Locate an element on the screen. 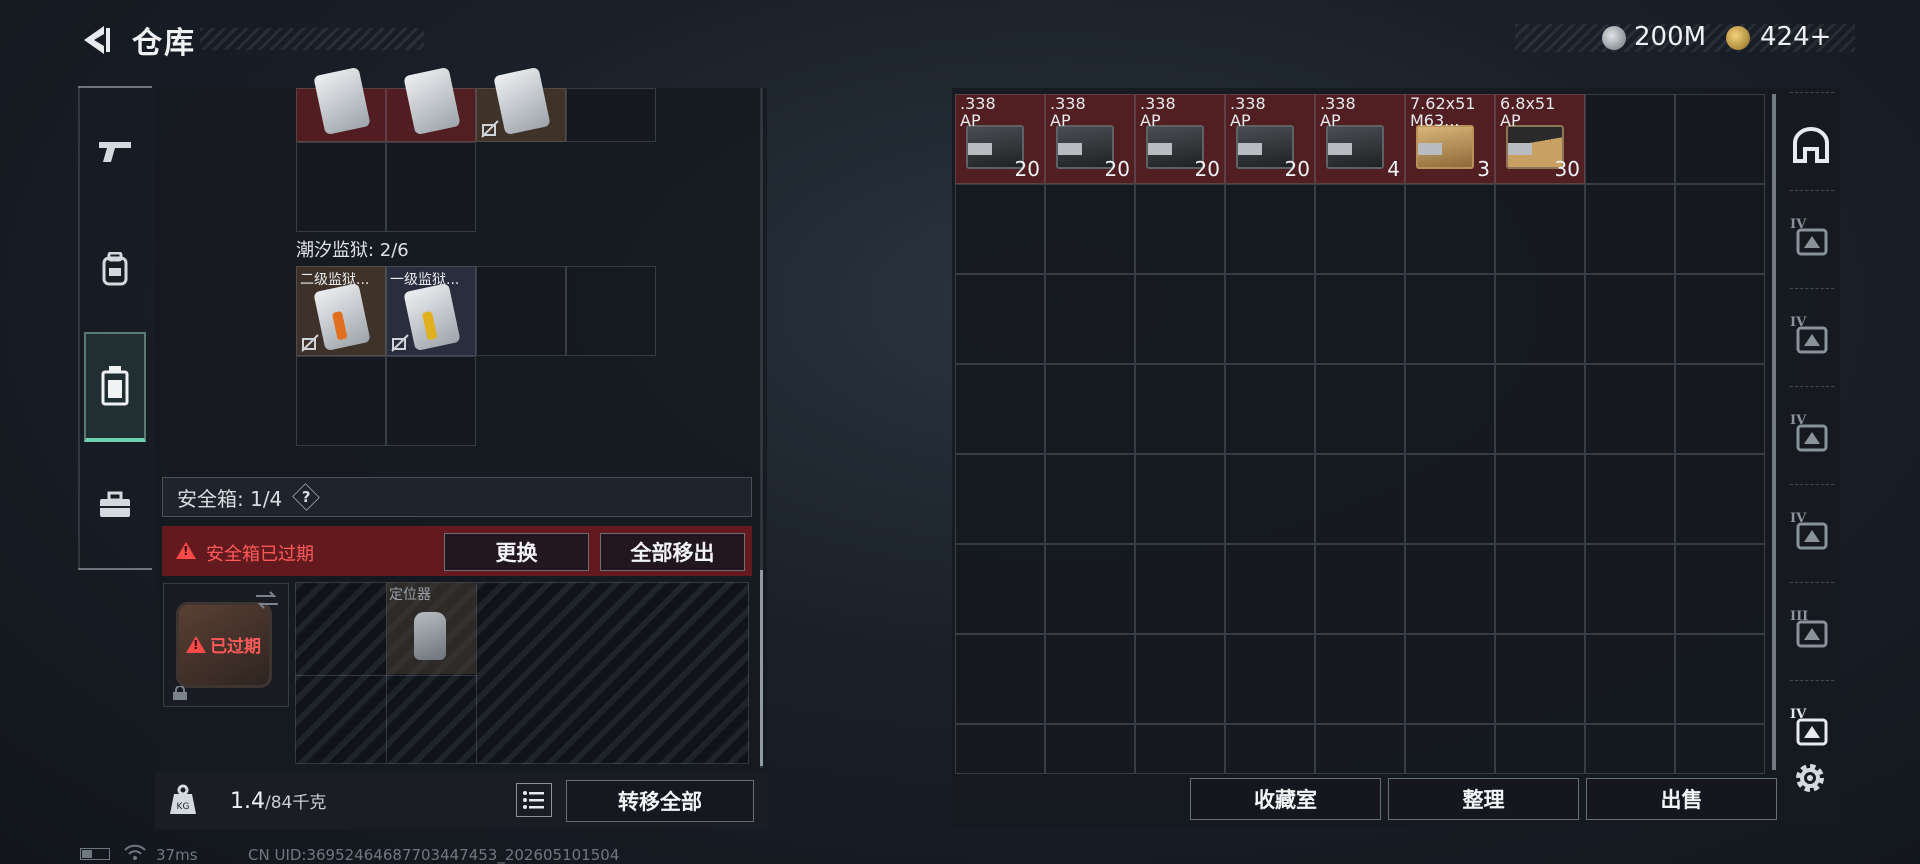  filter-tier4-d-button: IV is located at coordinates (1811, 531).